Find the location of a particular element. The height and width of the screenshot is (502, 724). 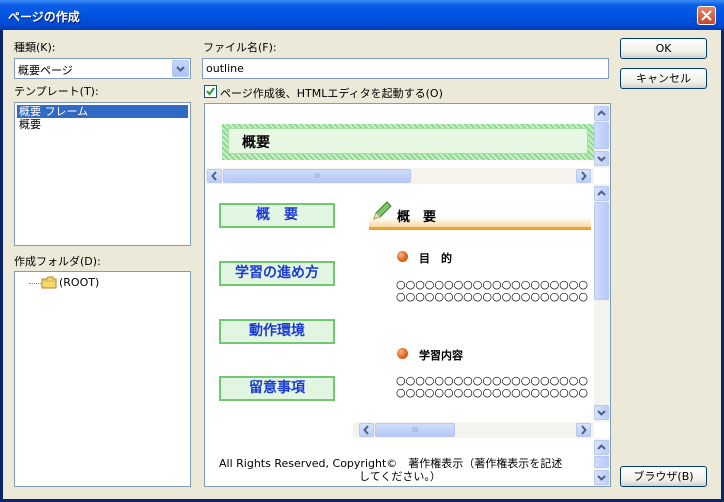

footer-line-2: してください。） is located at coordinates (400, 476).